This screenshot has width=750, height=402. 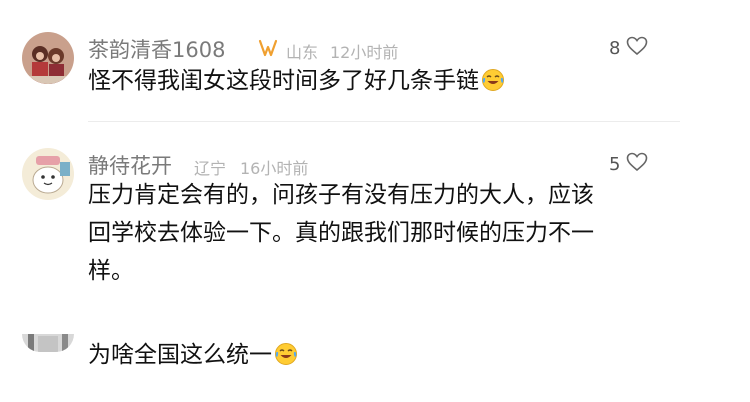 I want to click on comment-text: 怪不得我闺女这段时间多了好几条手链, so click(x=296, y=83).